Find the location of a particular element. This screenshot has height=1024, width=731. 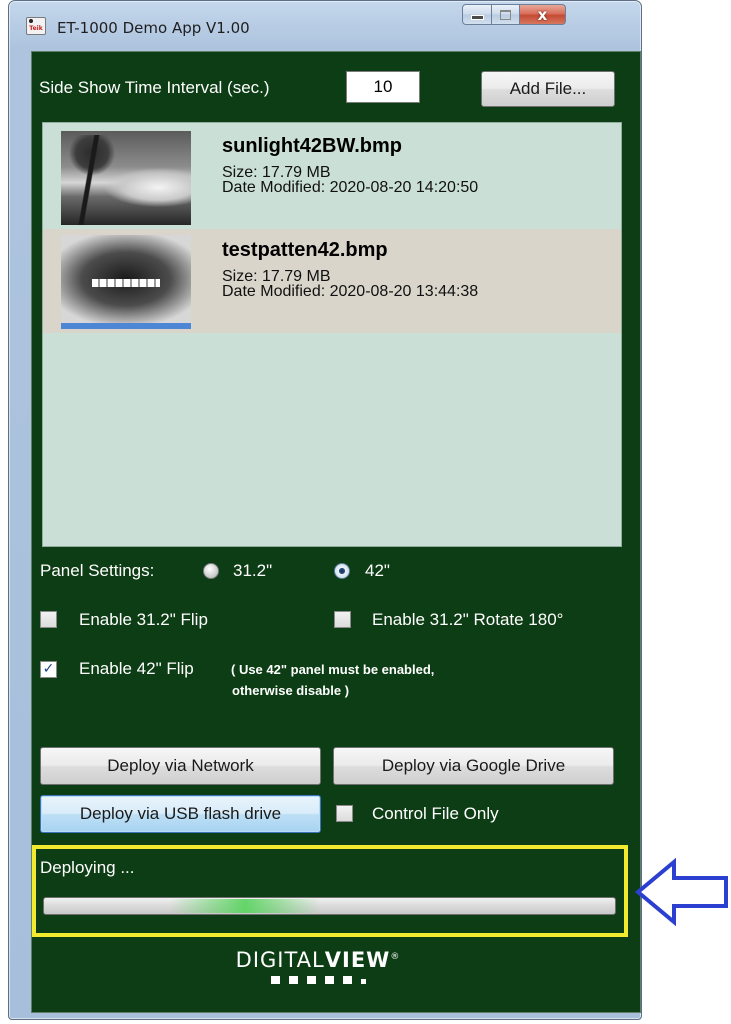

flip-31-label: Enable 31.2" Flip is located at coordinates (143, 620).